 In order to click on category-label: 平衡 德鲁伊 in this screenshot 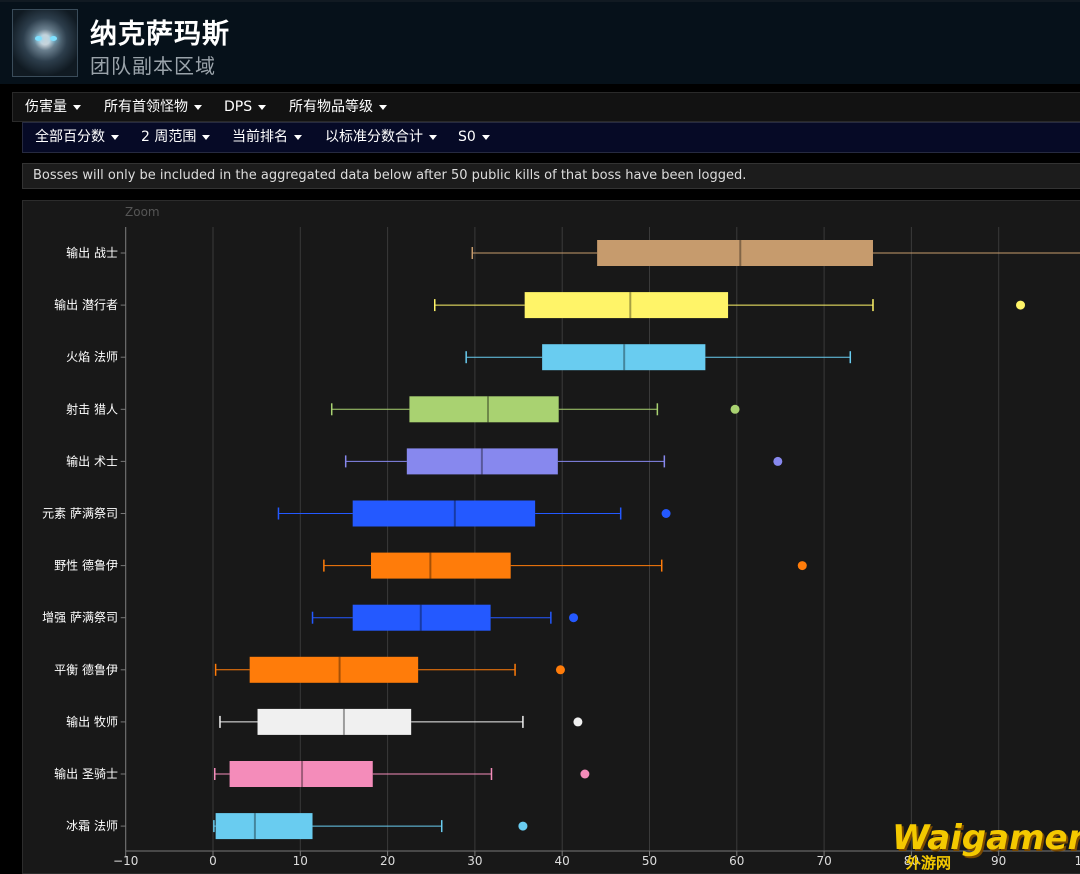, I will do `click(86, 669)`.